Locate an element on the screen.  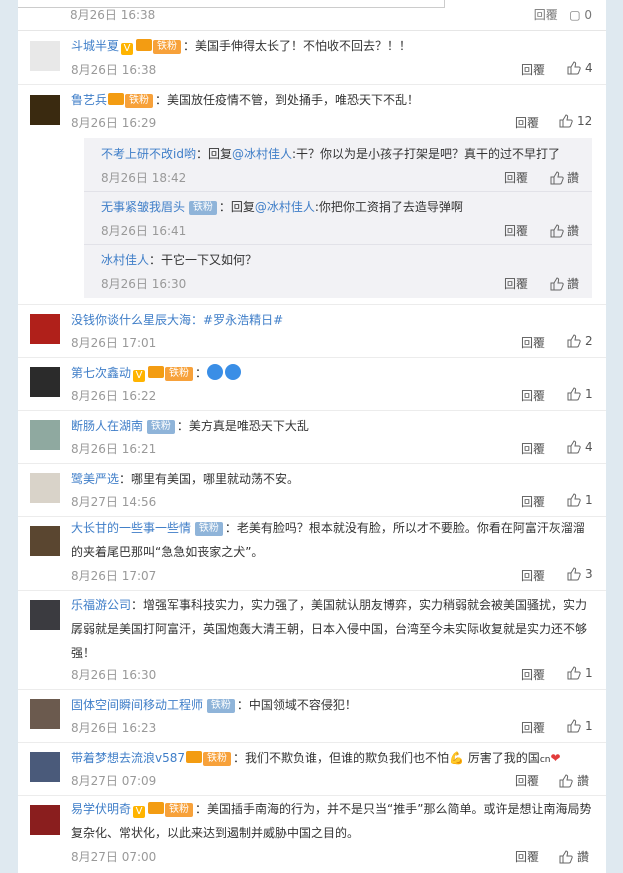
comment-actions: 回覆 ▢ 0 is located at coordinates (563, 14).